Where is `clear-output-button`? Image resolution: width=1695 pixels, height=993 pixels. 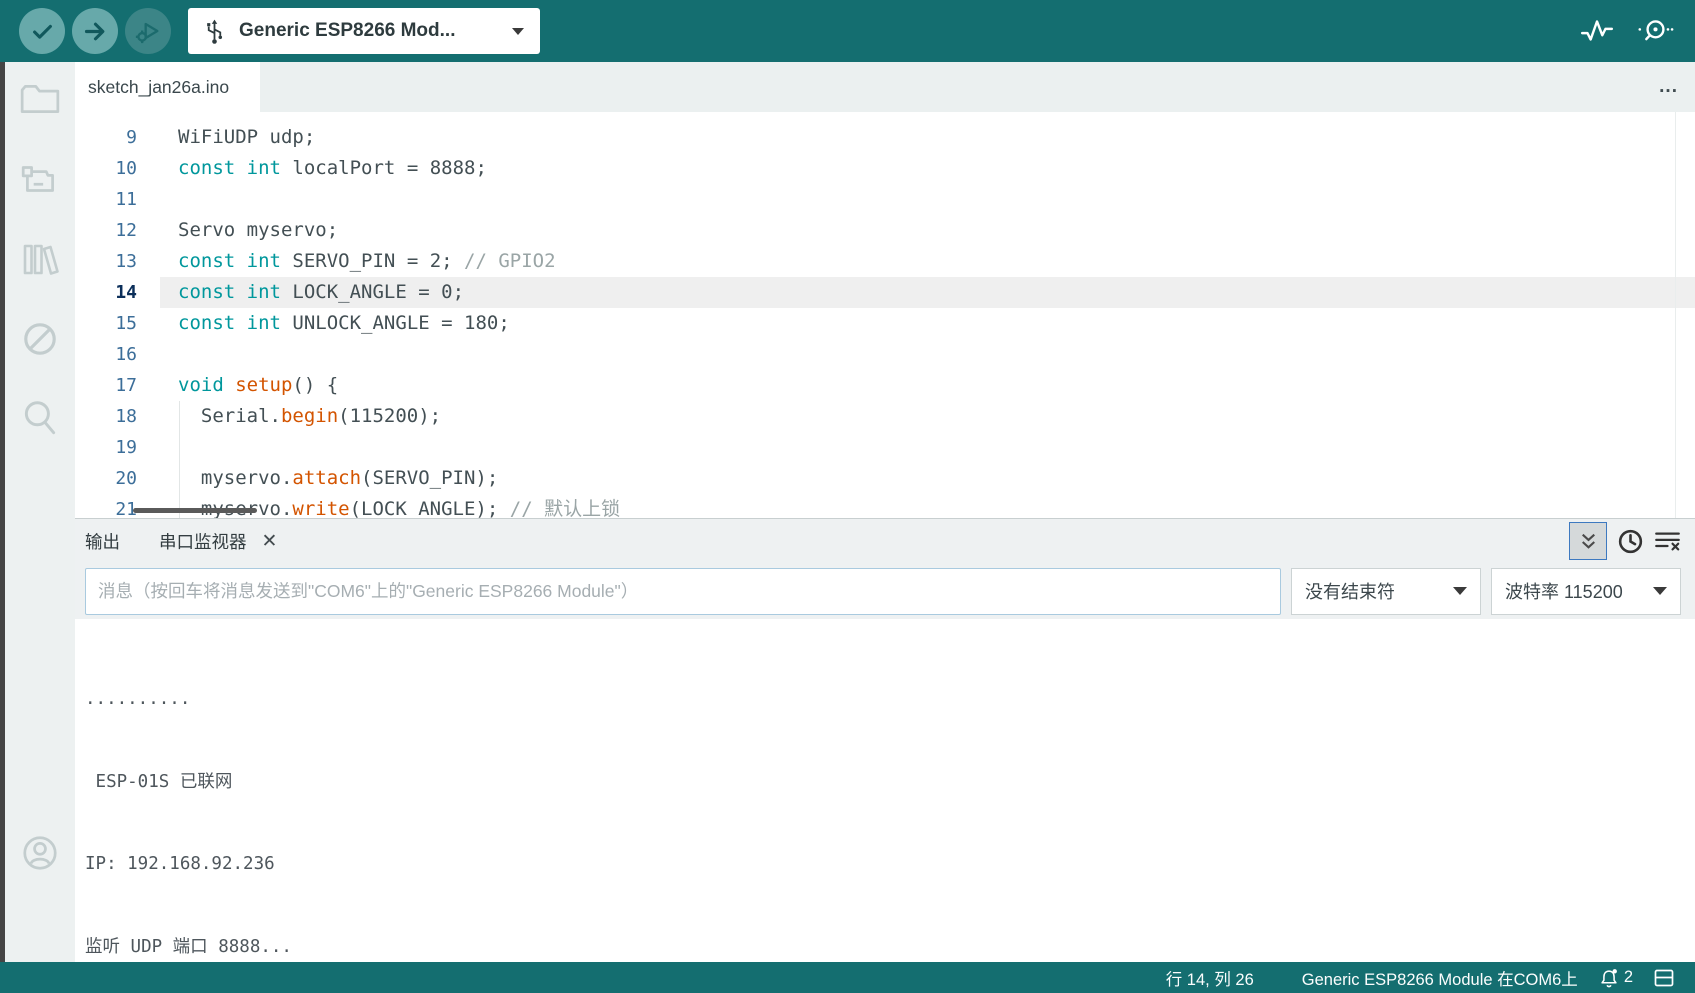 clear-output-button is located at coordinates (1667, 541).